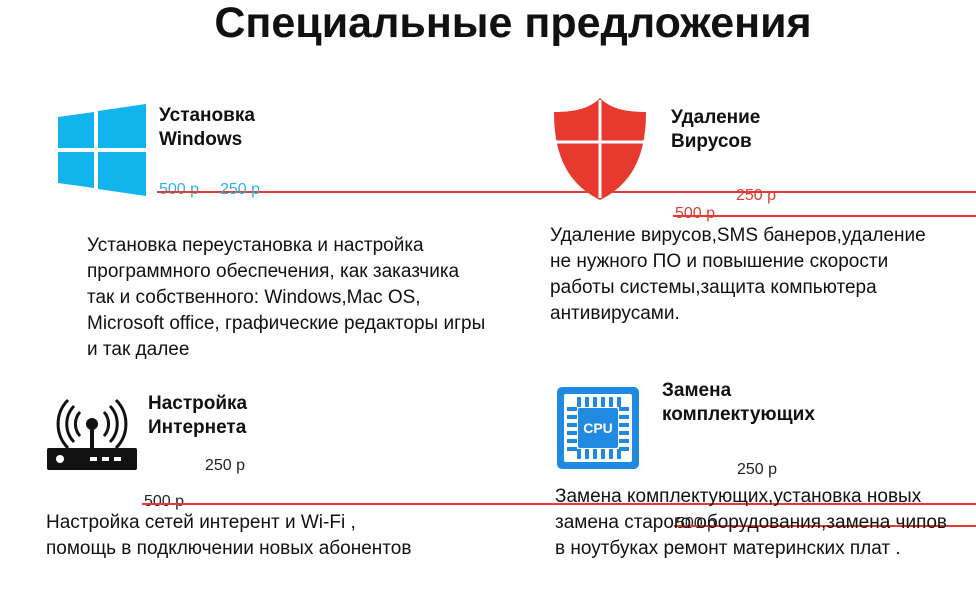 The image size is (976, 614). Describe the element at coordinates (225, 465) in the screenshot. I see `new-price-internet: 250 р` at that location.